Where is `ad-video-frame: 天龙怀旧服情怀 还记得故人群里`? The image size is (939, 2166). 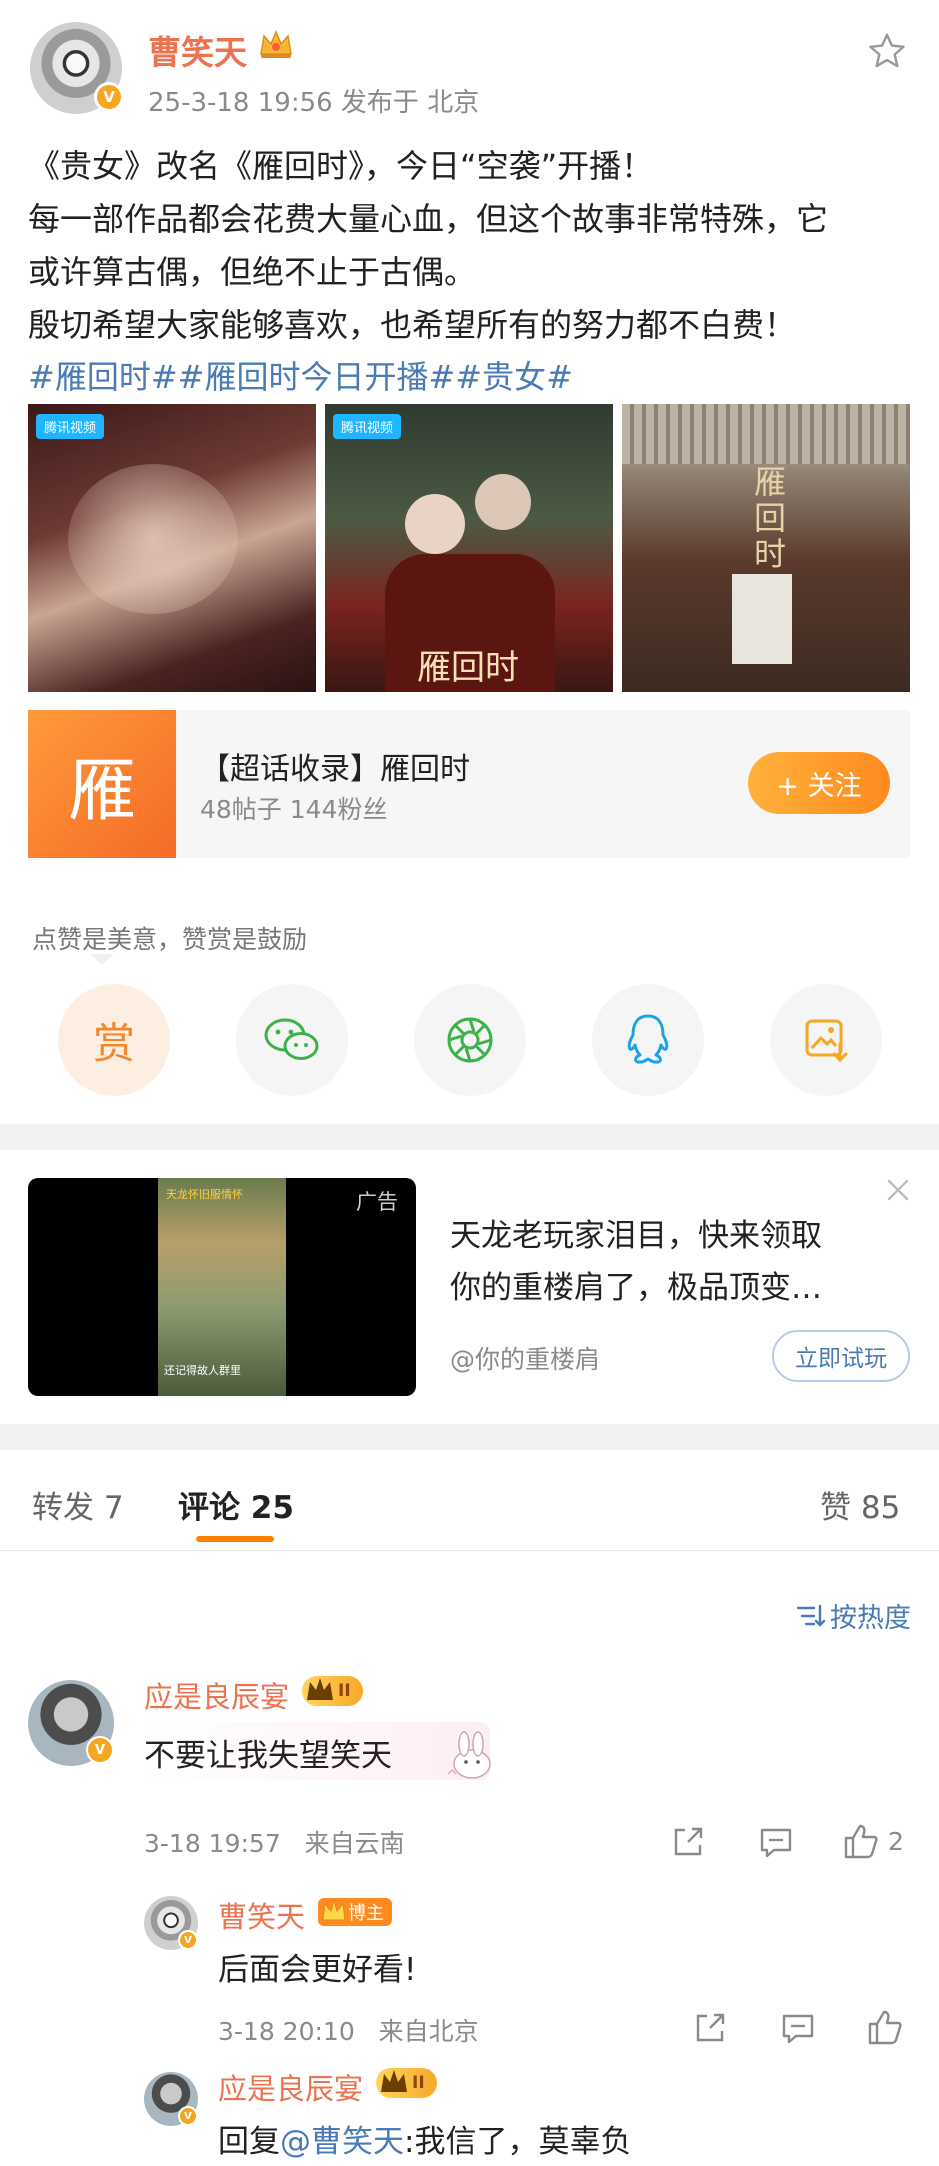 ad-video-frame: 天龙怀旧服情怀 还记得故人群里 is located at coordinates (222, 1287).